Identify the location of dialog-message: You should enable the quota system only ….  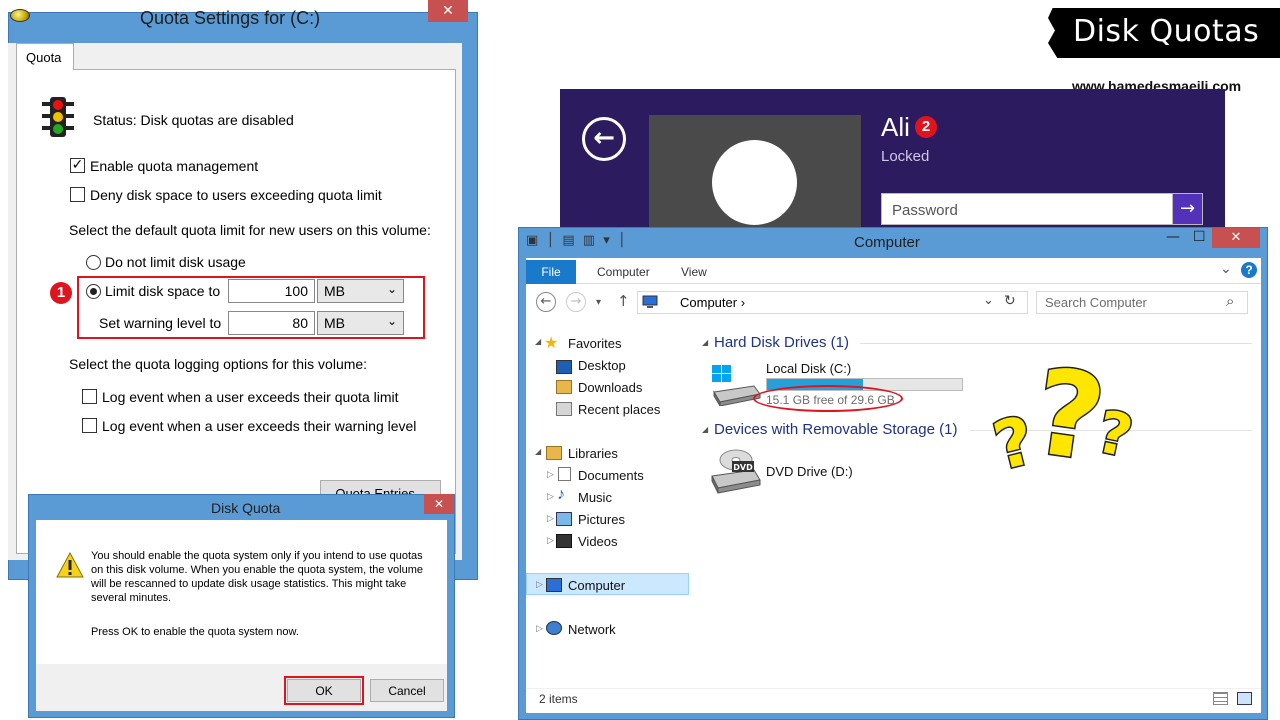
(257, 577).